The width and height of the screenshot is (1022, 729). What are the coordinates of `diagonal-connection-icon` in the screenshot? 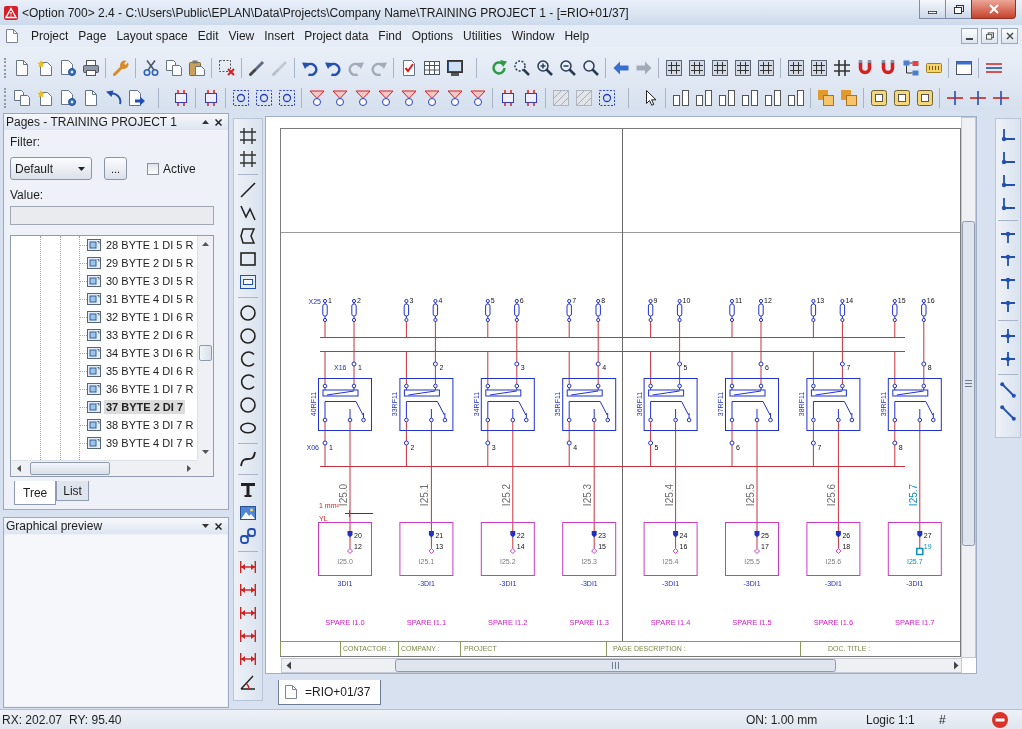 It's located at (1008, 412).